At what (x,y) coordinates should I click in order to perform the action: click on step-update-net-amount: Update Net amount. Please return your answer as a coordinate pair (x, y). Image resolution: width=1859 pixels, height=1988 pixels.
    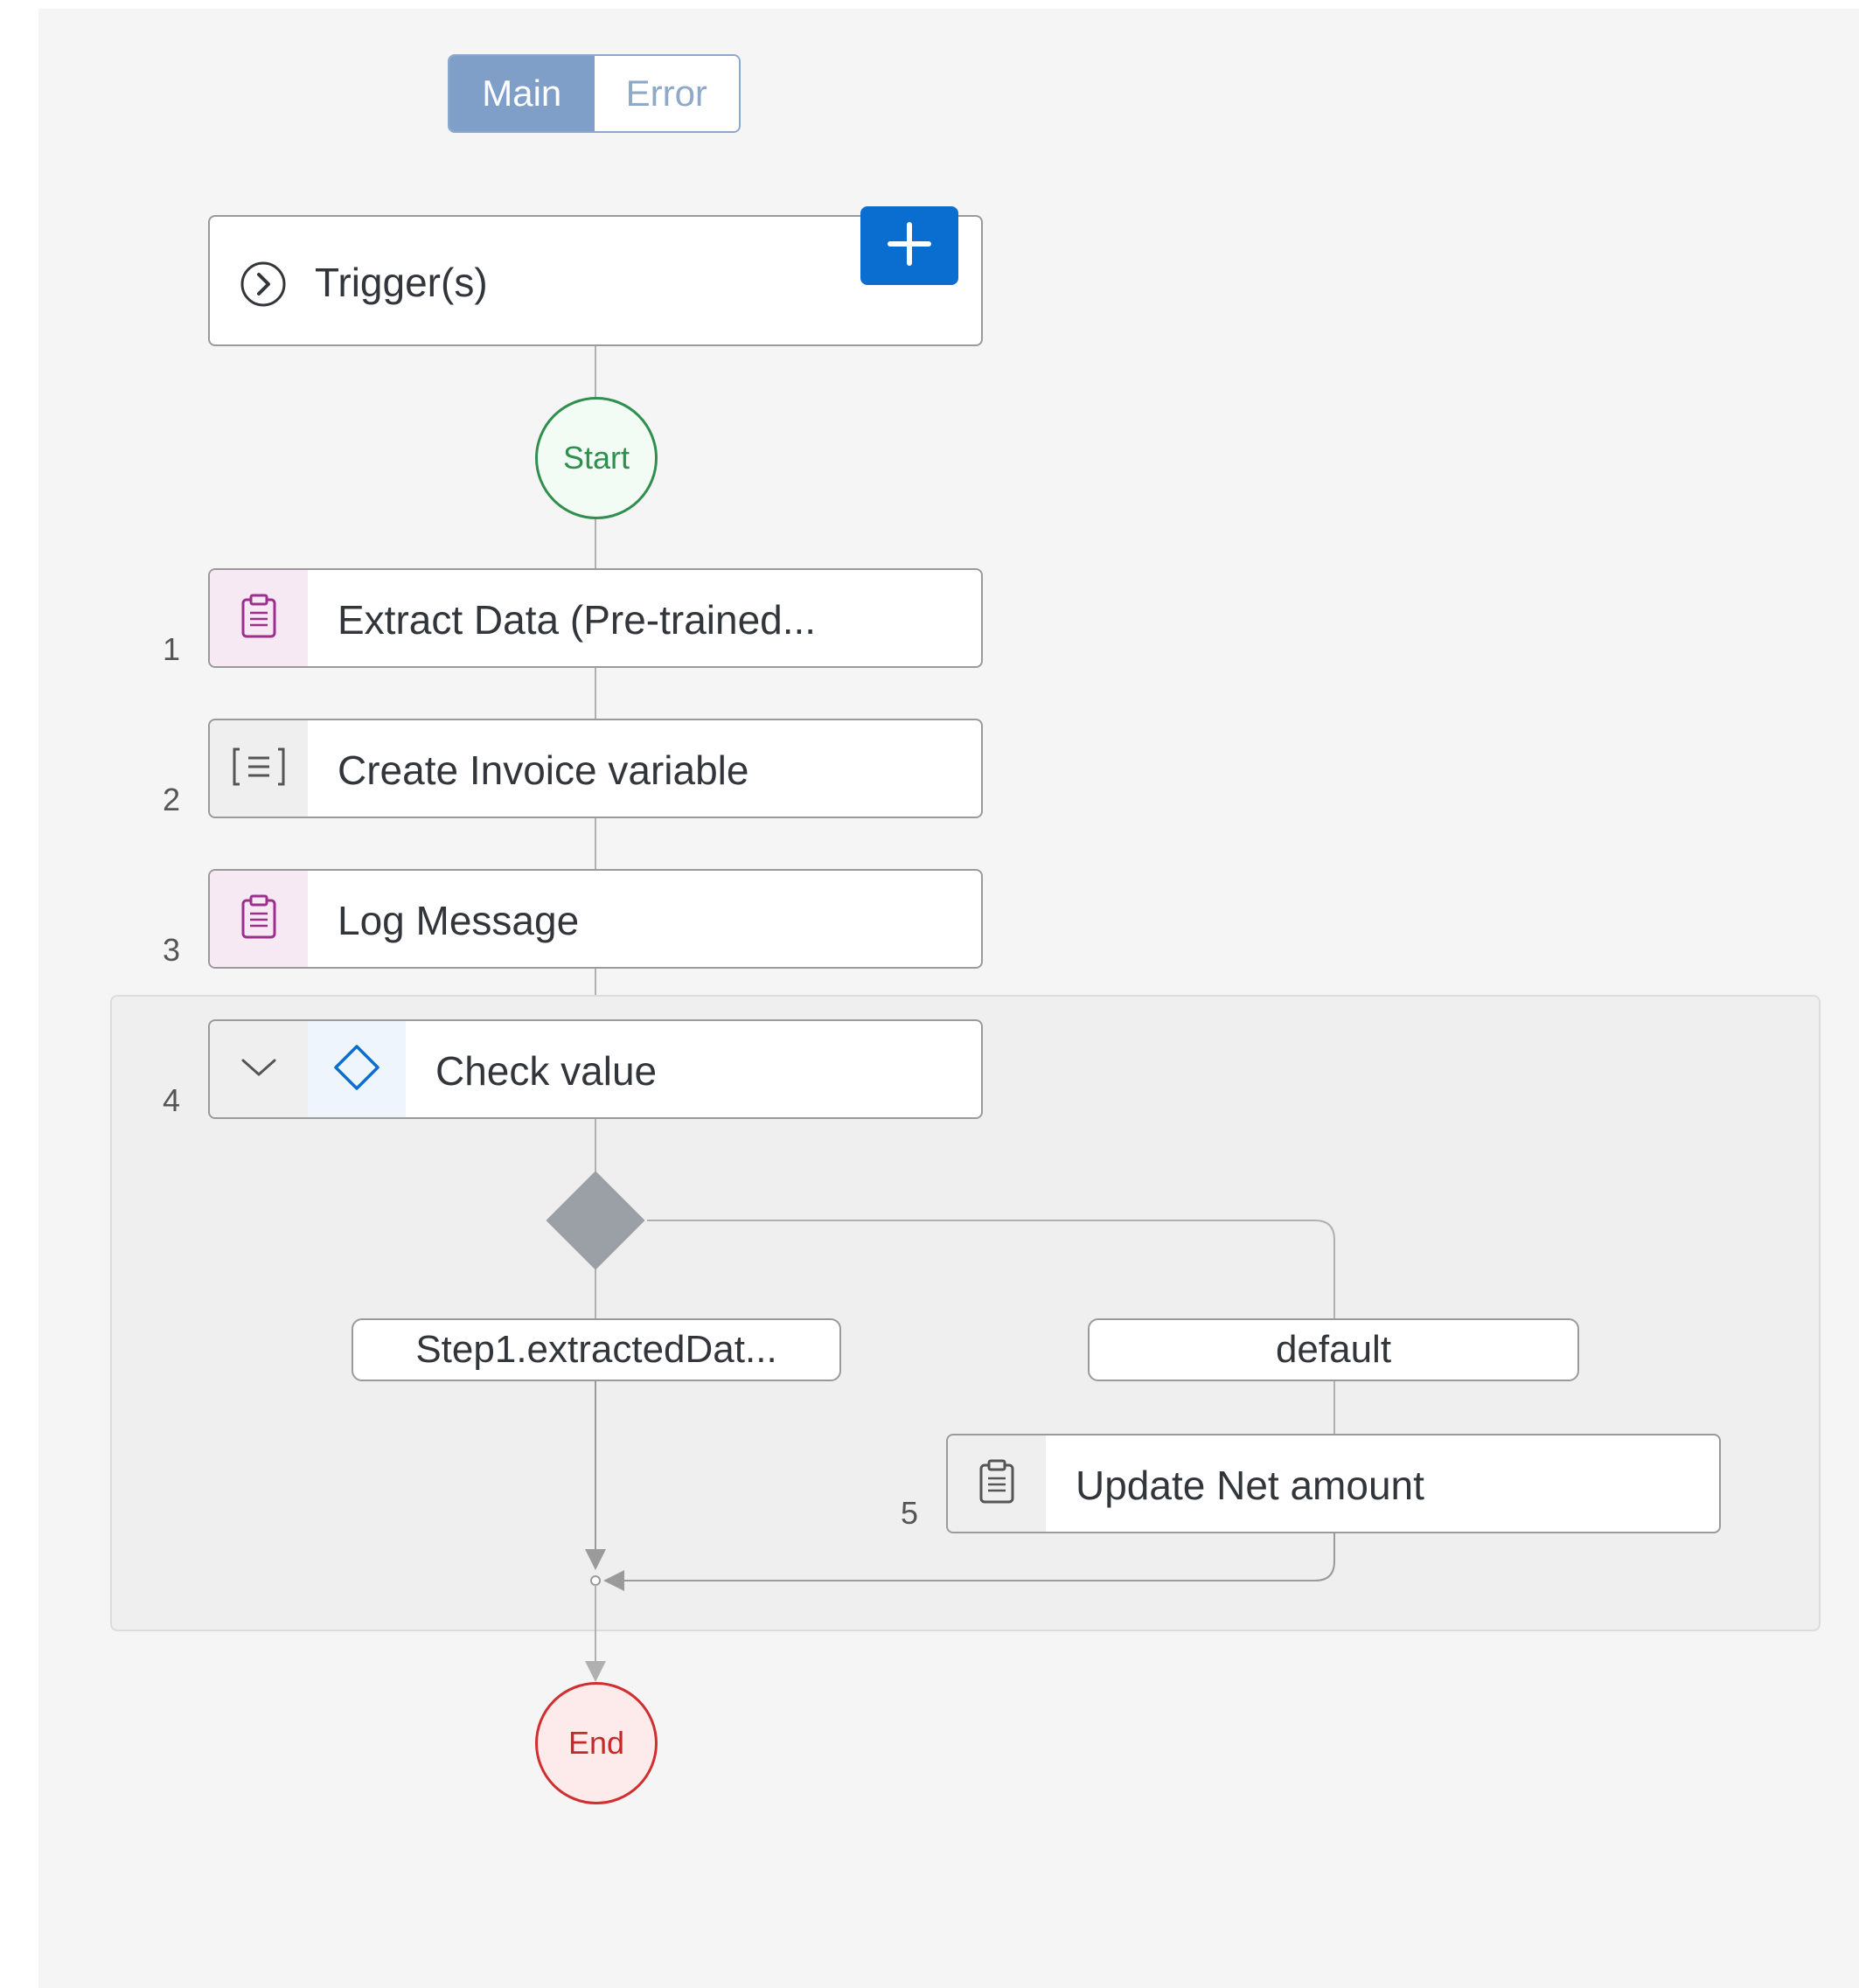
    Looking at the image, I should click on (1333, 1483).